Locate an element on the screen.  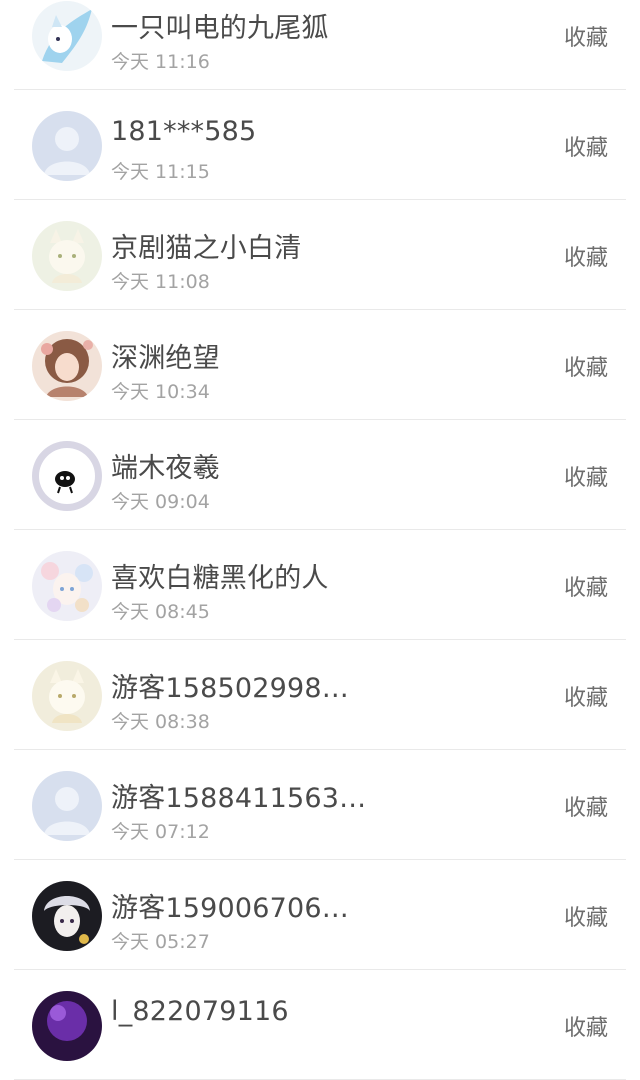
list-item: 游客1588411563… 今天 07:12 收藏 is located at coordinates (320, 805).